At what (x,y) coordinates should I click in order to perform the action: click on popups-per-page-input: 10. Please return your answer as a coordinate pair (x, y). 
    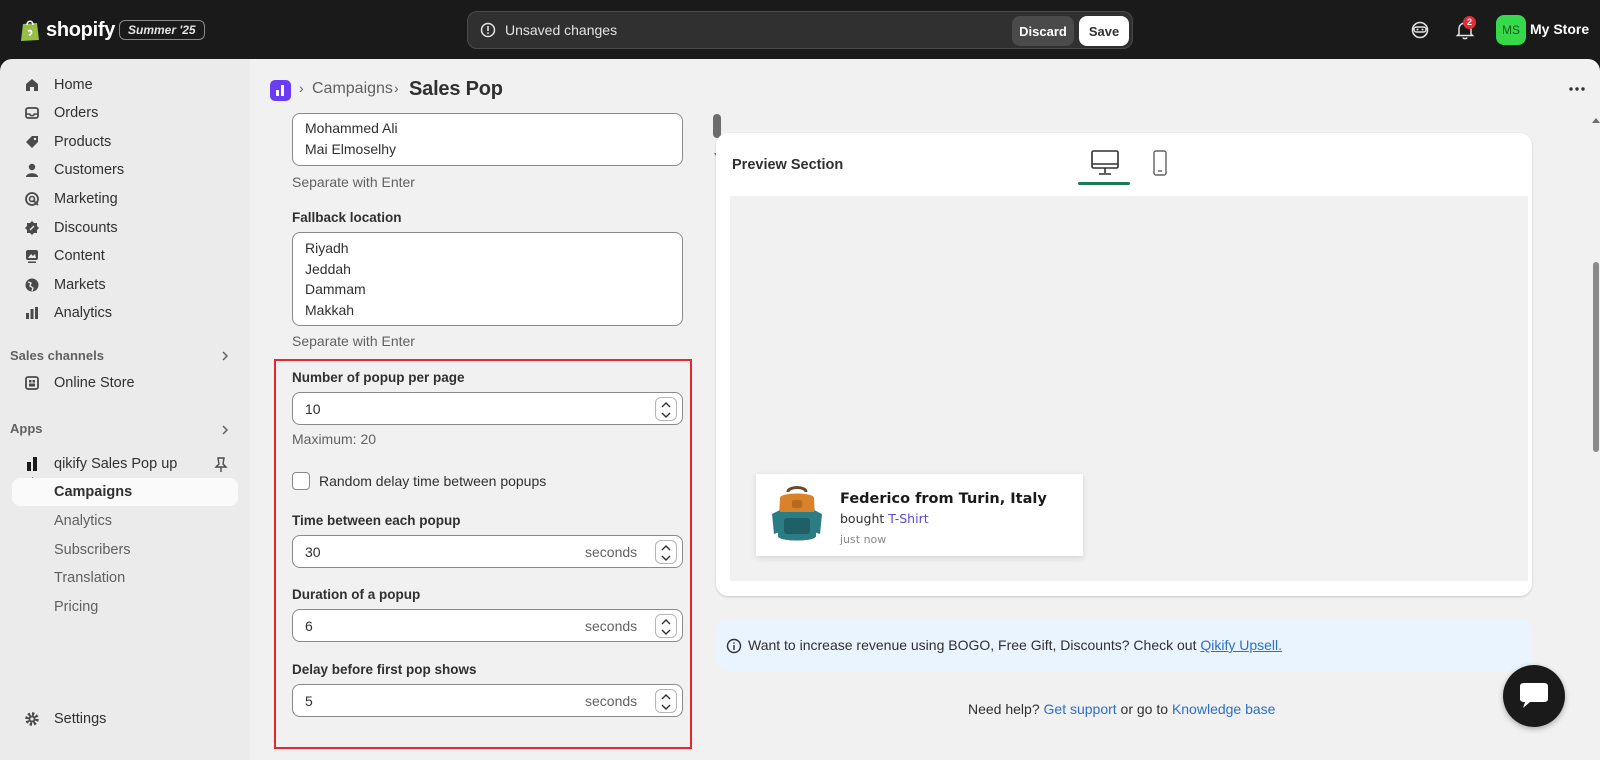
    Looking at the image, I should click on (487, 408).